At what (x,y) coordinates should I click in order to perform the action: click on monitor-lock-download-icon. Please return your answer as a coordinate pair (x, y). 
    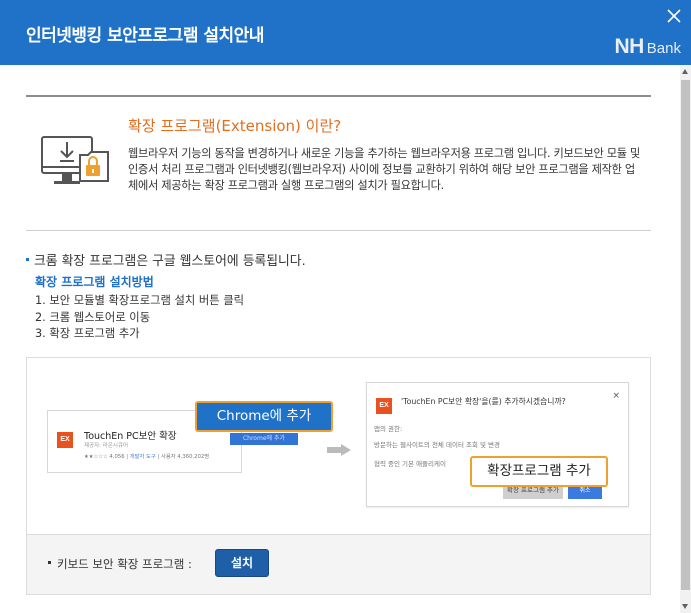
    Looking at the image, I should click on (75, 160).